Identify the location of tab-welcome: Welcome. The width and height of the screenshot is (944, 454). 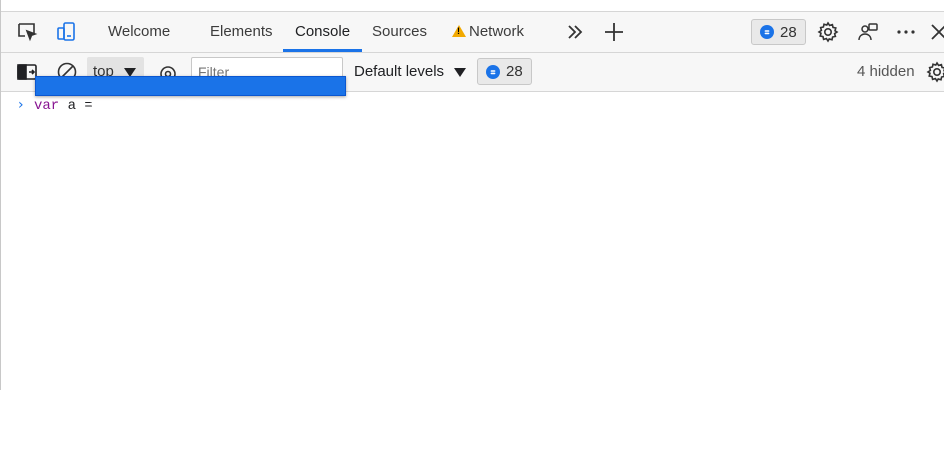
(139, 32).